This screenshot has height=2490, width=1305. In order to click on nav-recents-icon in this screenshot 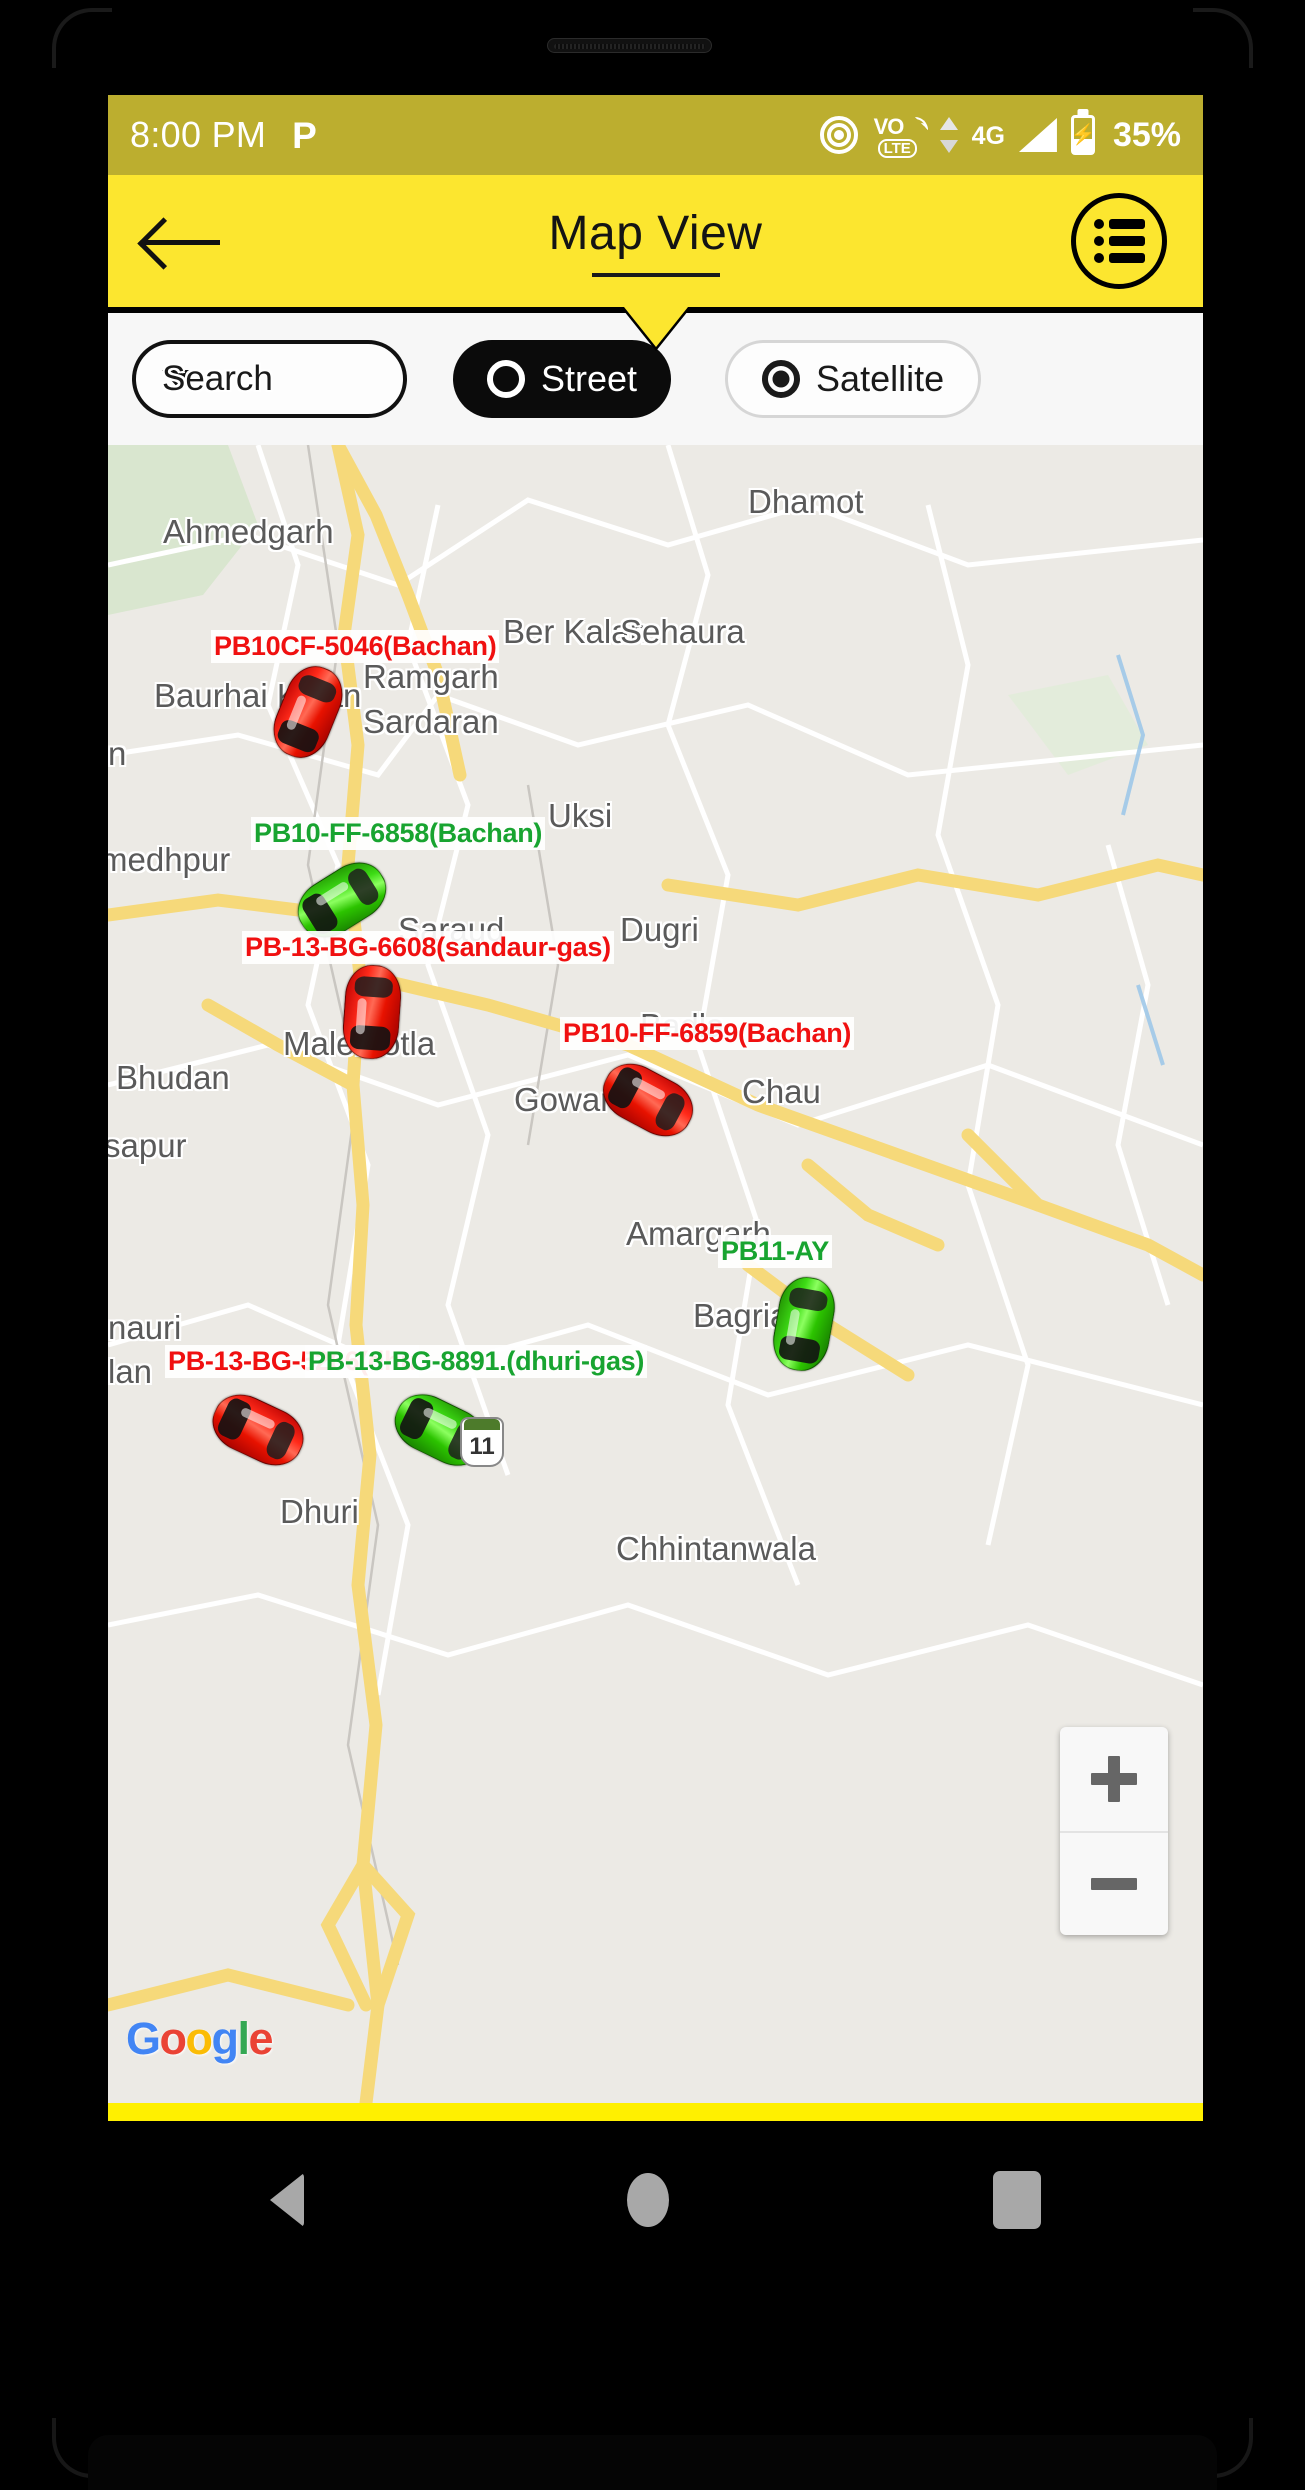, I will do `click(1017, 2200)`.